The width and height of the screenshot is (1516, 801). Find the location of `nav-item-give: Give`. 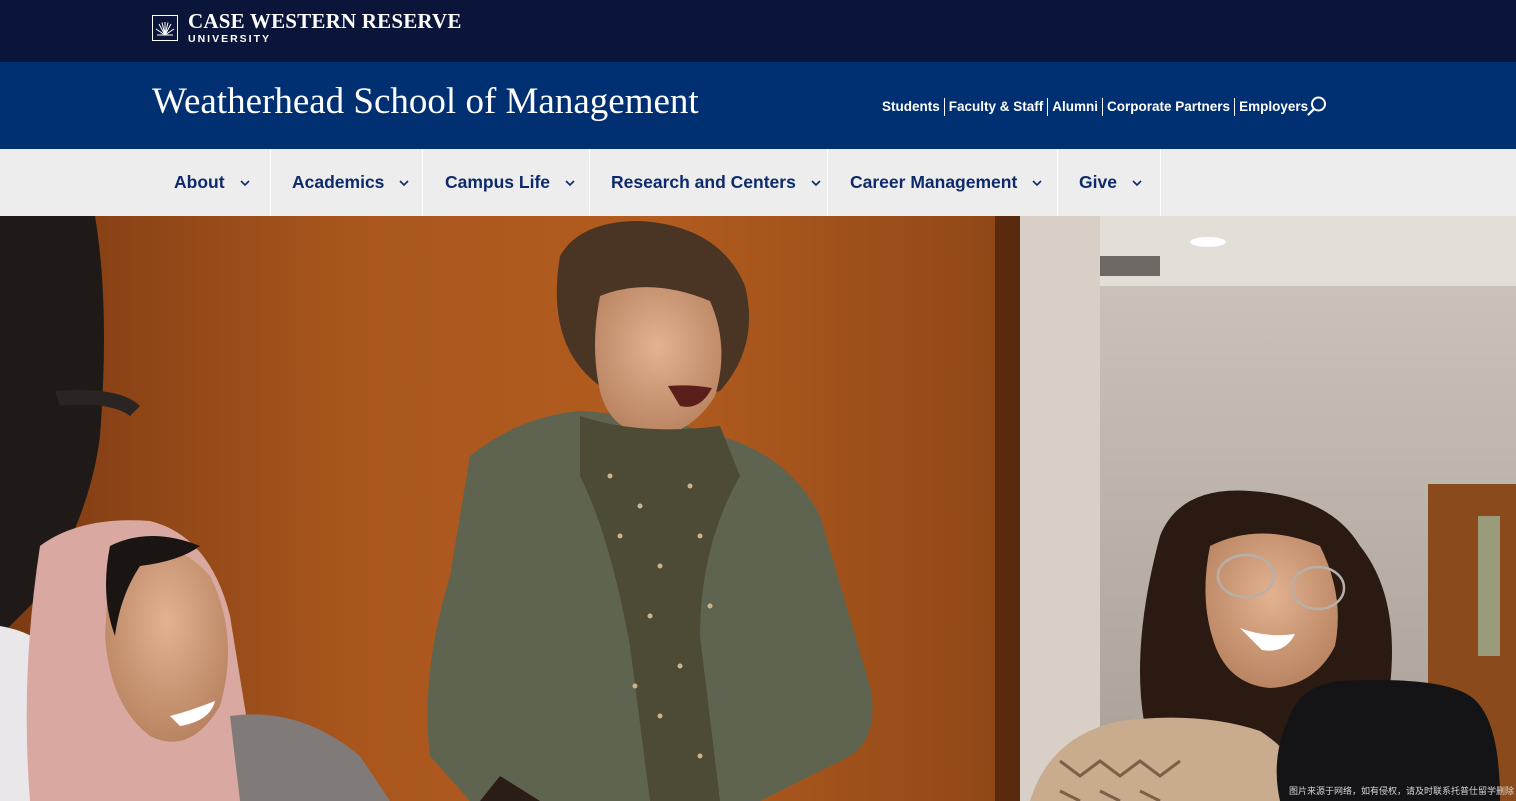

nav-item-give: Give is located at coordinates (1109, 182).